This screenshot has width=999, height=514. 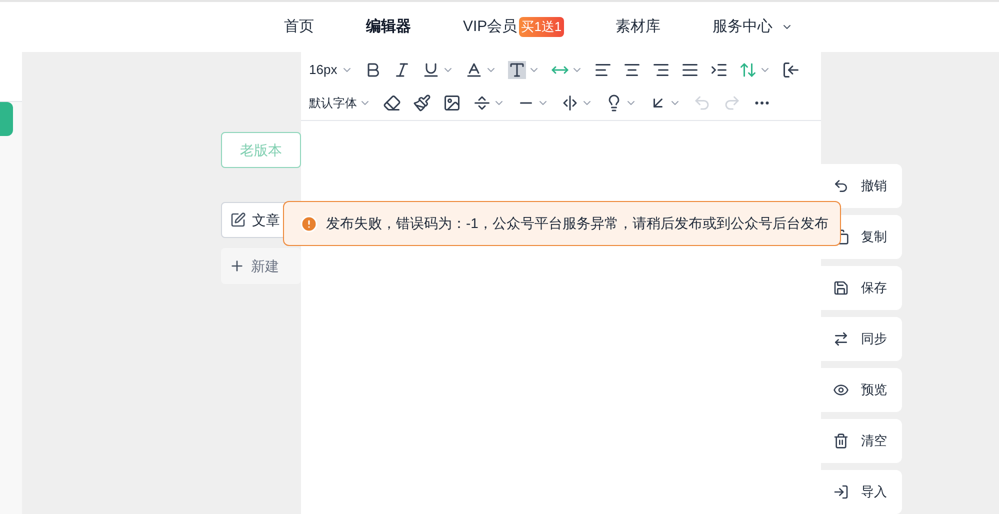 What do you see at coordinates (388, 27) in the screenshot?
I see `nav-link: 编辑器` at bounding box center [388, 27].